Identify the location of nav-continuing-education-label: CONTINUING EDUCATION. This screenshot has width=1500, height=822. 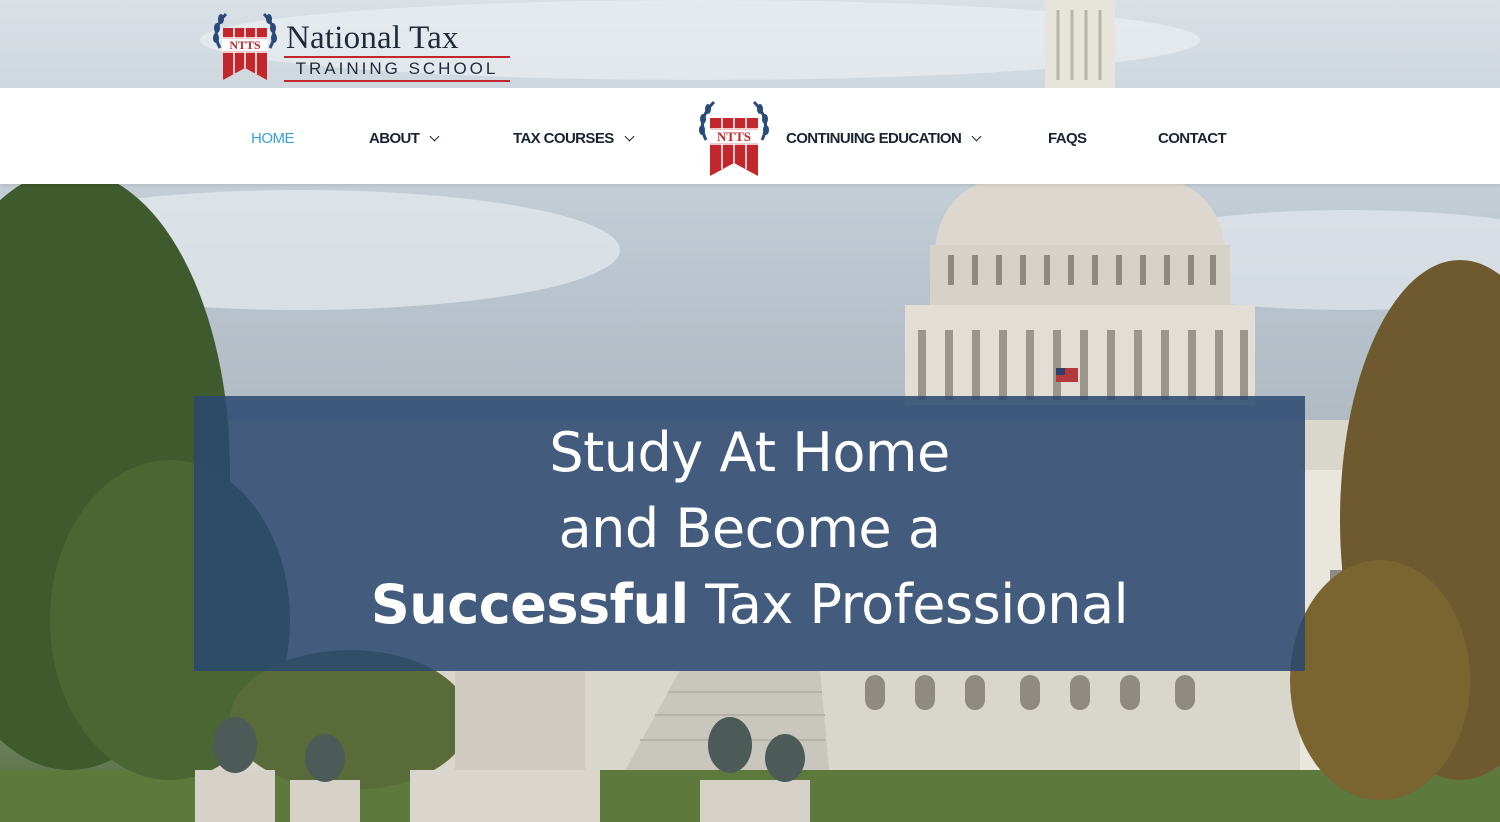
(874, 138).